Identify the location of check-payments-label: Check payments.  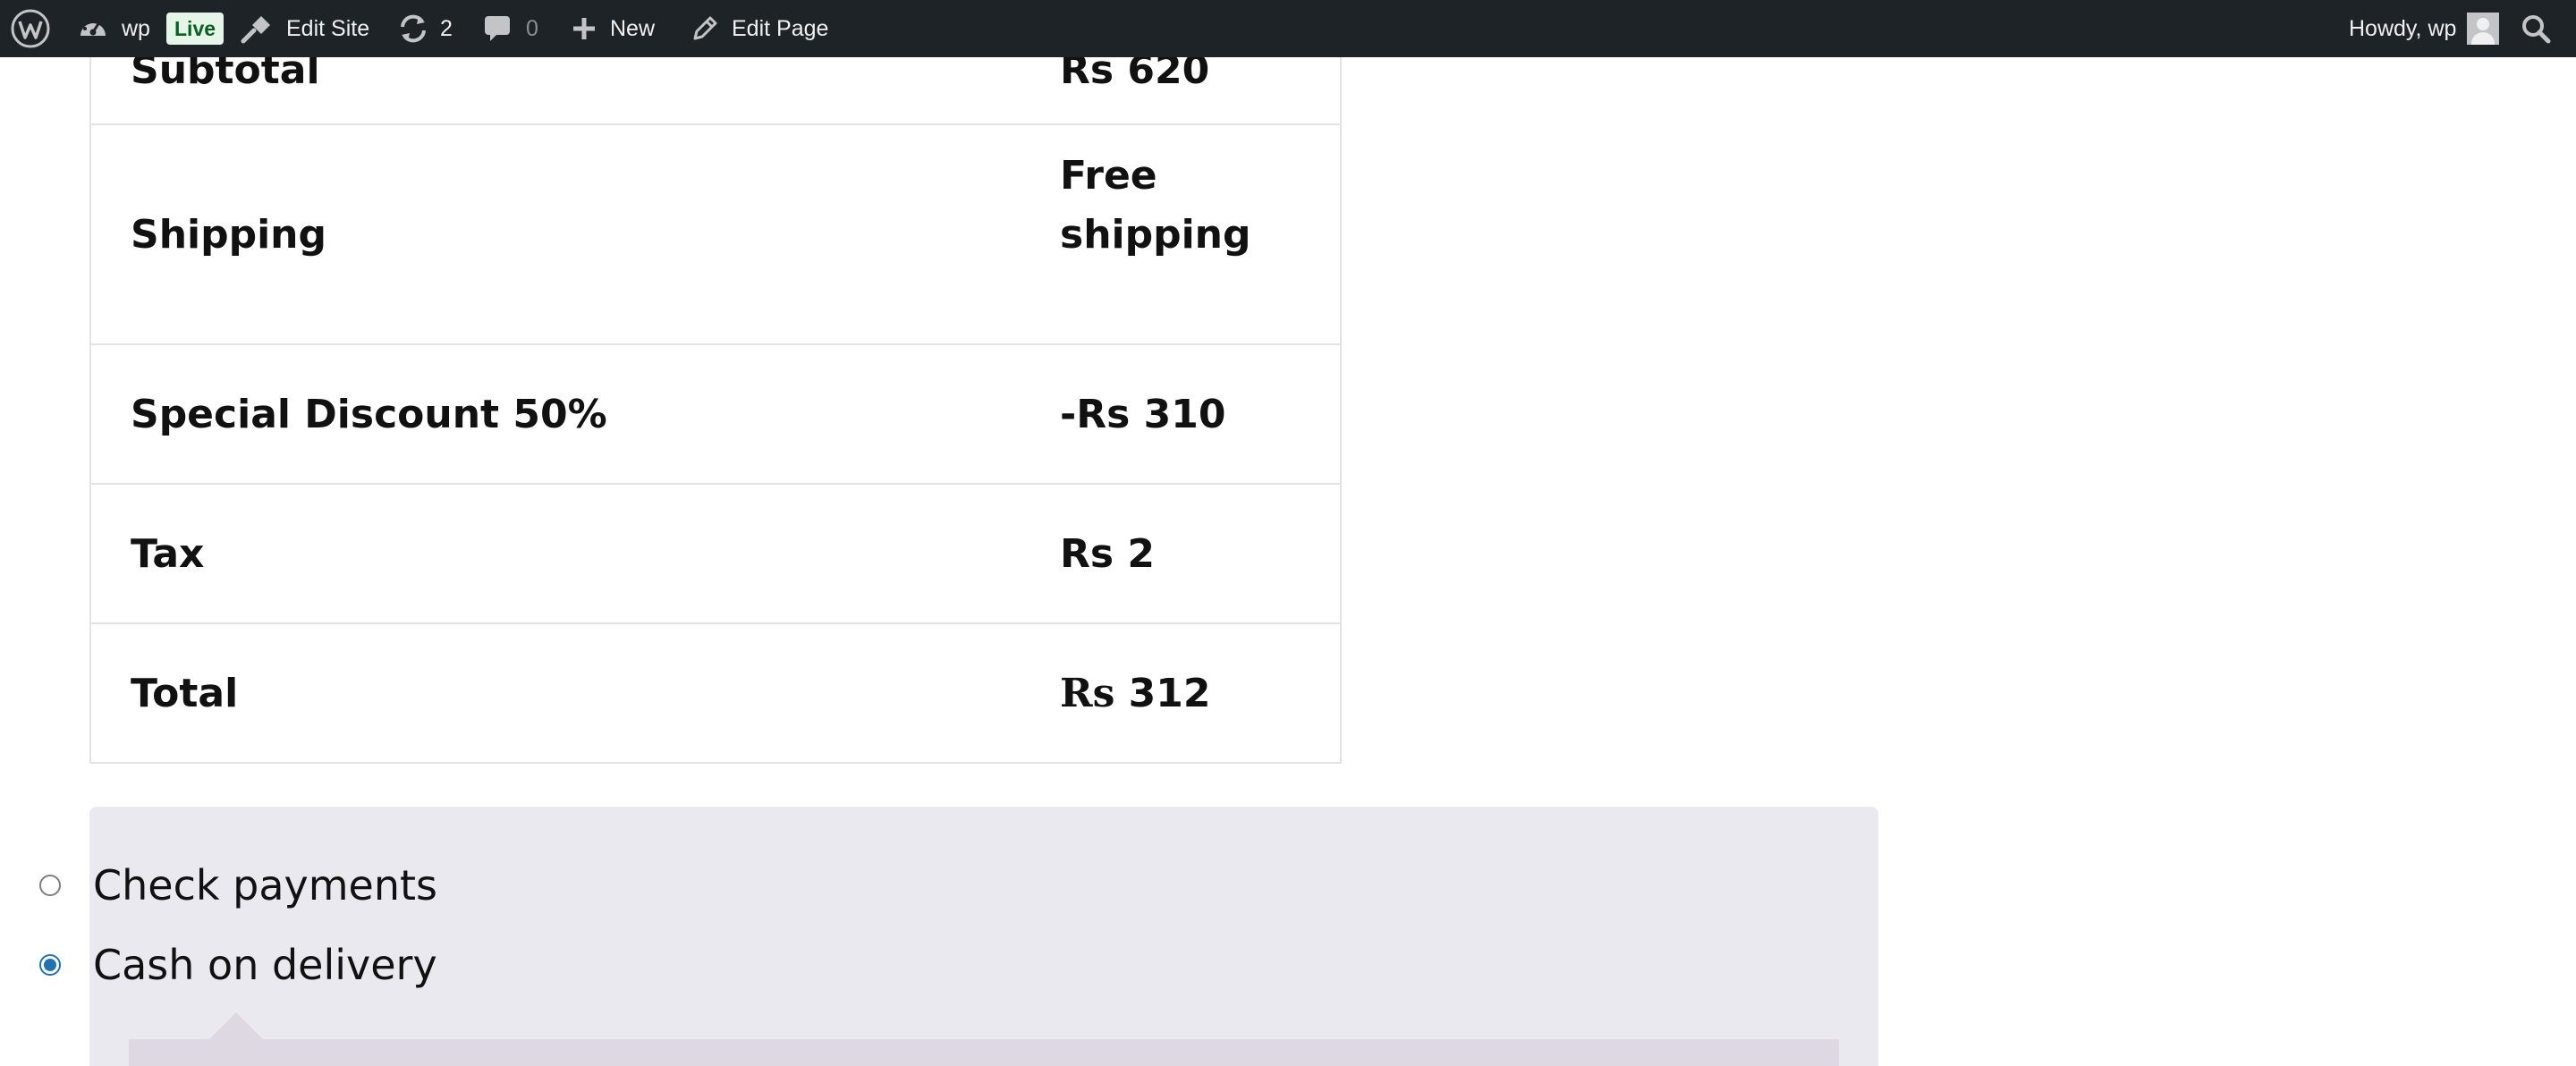
(265, 885).